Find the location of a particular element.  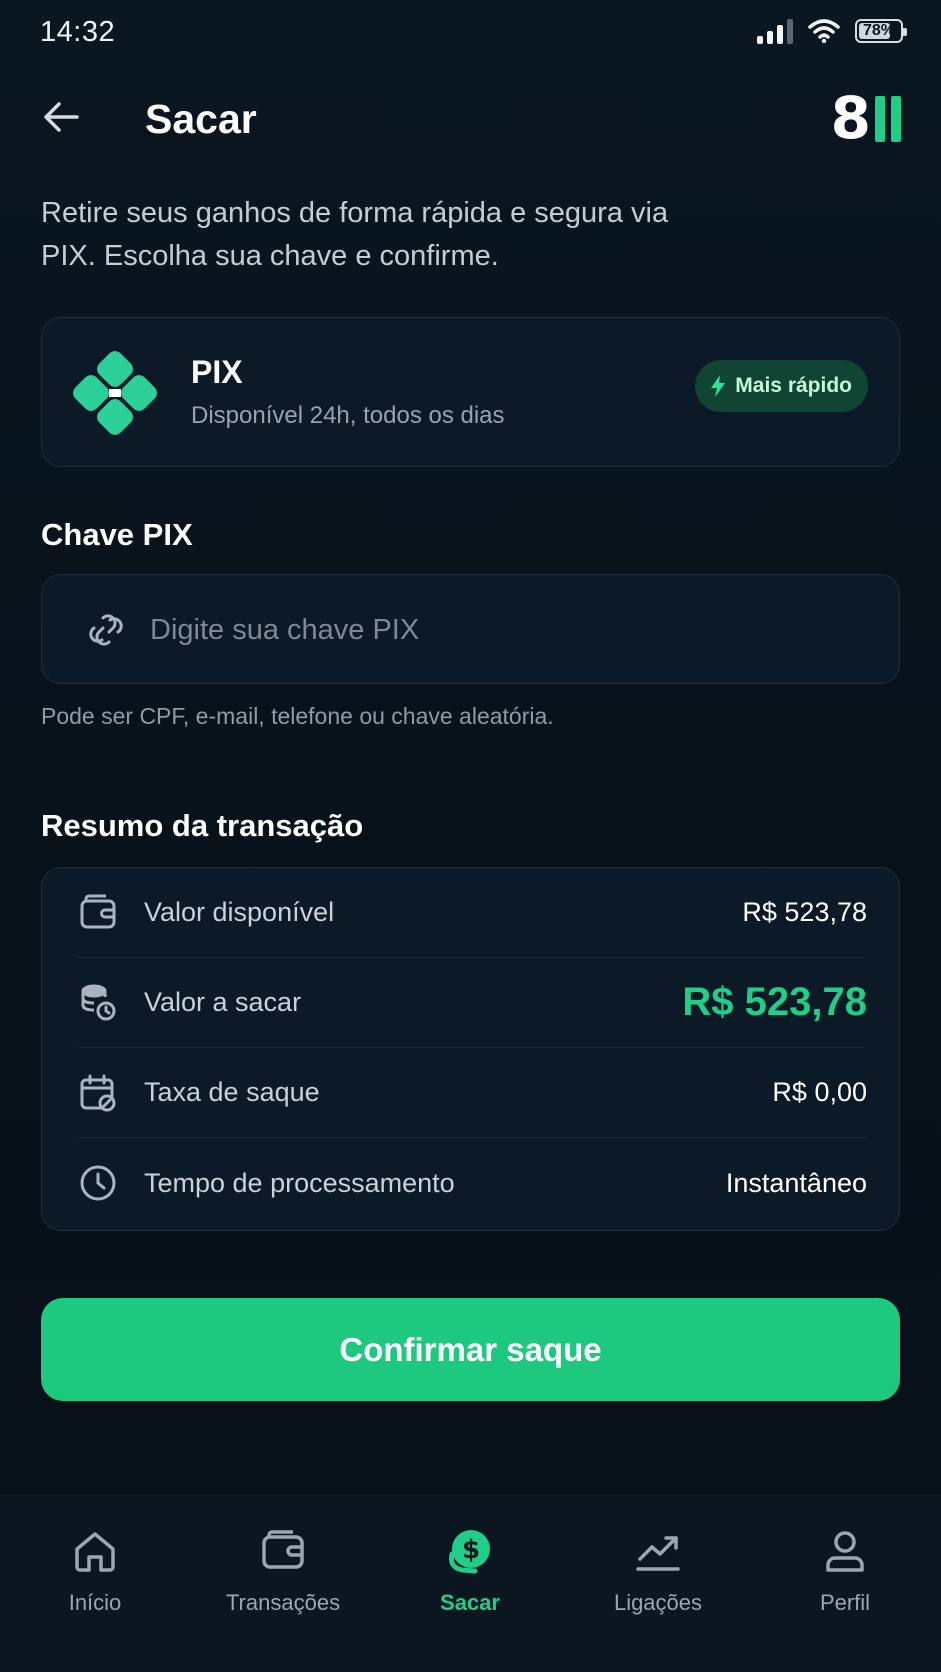

nav-item-inicio: Início is located at coordinates (95, 1579).